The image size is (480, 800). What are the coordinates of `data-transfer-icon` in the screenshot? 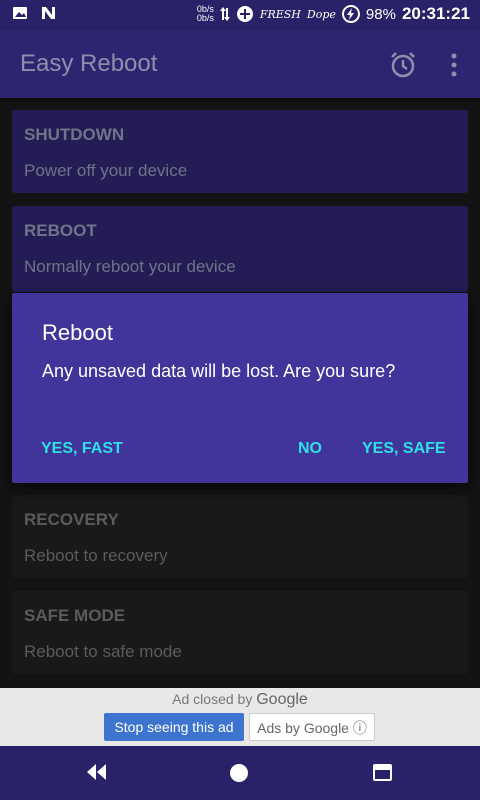 It's located at (224, 14).